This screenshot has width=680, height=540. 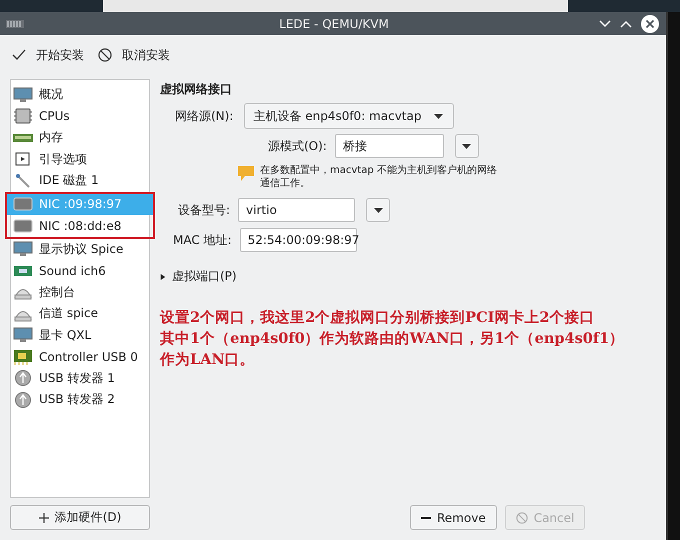 I want to click on field-label: 设备型号:, so click(x=204, y=210).